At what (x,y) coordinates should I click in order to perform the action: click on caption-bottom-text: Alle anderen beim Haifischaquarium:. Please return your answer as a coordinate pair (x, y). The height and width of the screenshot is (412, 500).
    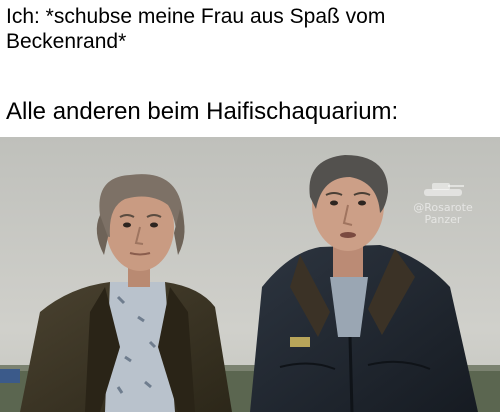
    Looking at the image, I should click on (202, 111).